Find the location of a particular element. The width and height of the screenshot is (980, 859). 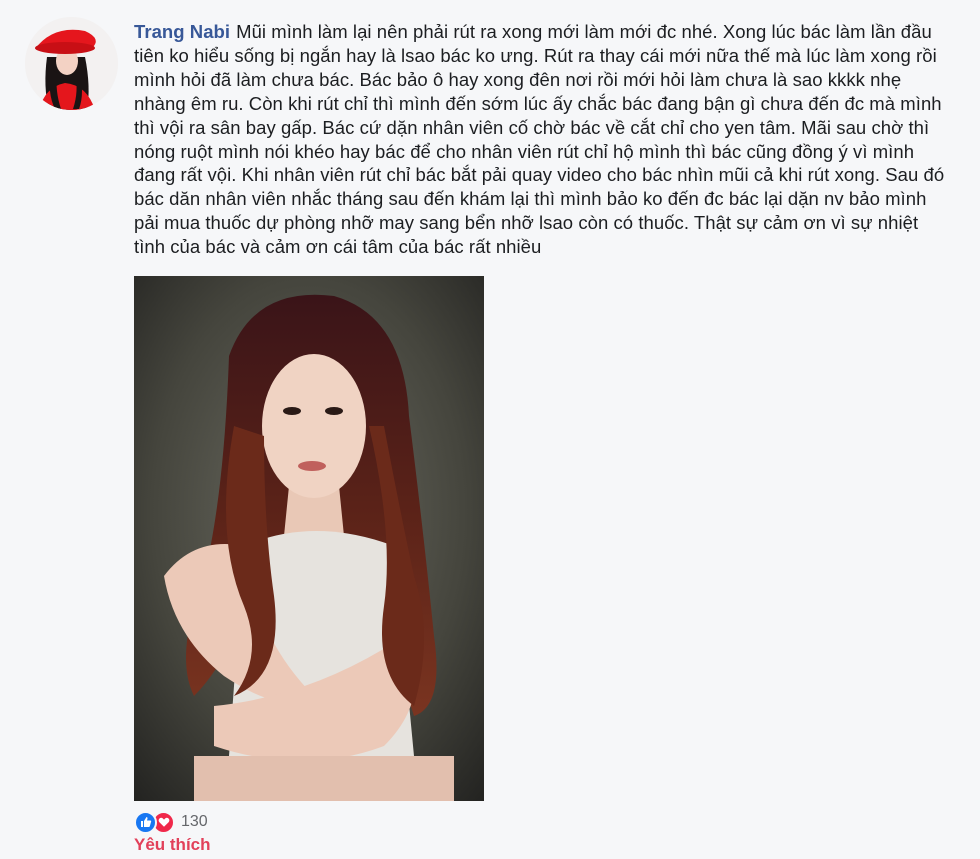

avatar-image is located at coordinates (71, 63).